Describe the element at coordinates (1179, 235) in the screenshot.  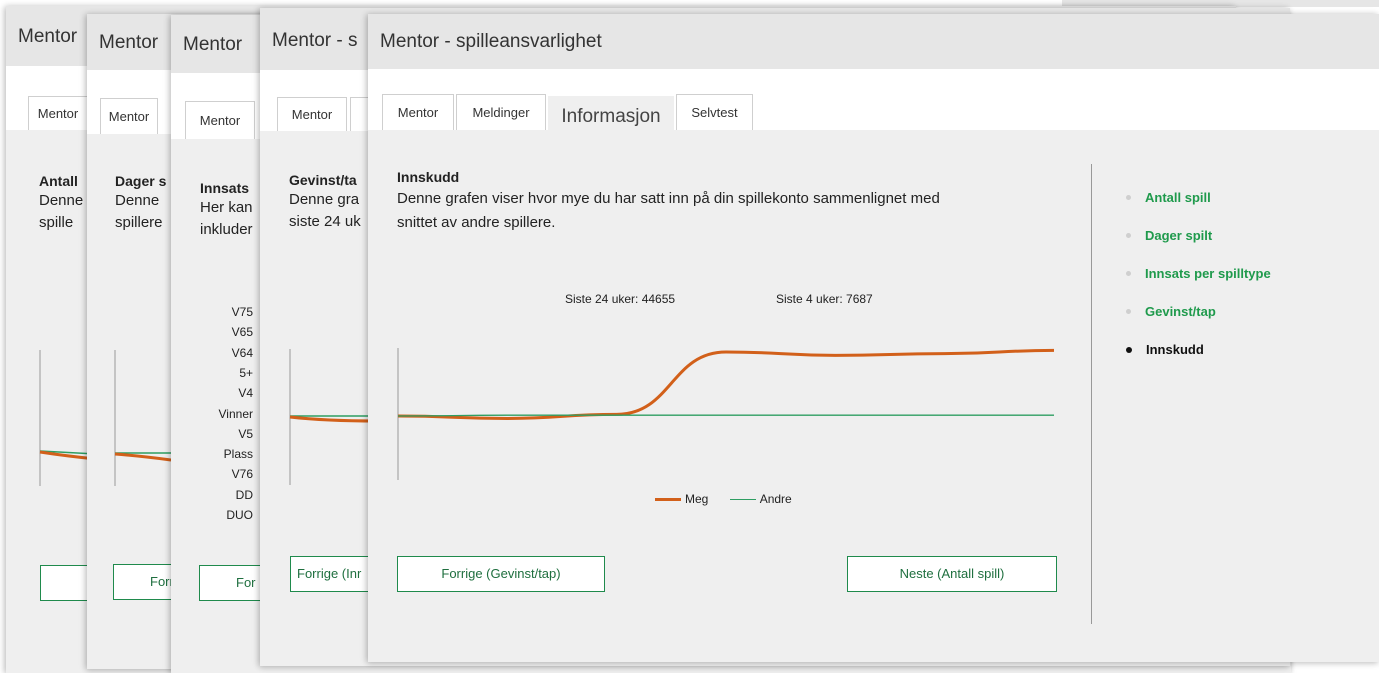
I see `side-nav-label: Dager spilt` at that location.